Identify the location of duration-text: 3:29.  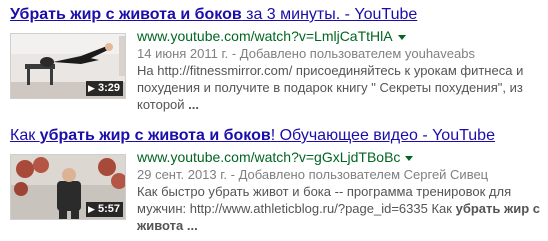
(108, 88).